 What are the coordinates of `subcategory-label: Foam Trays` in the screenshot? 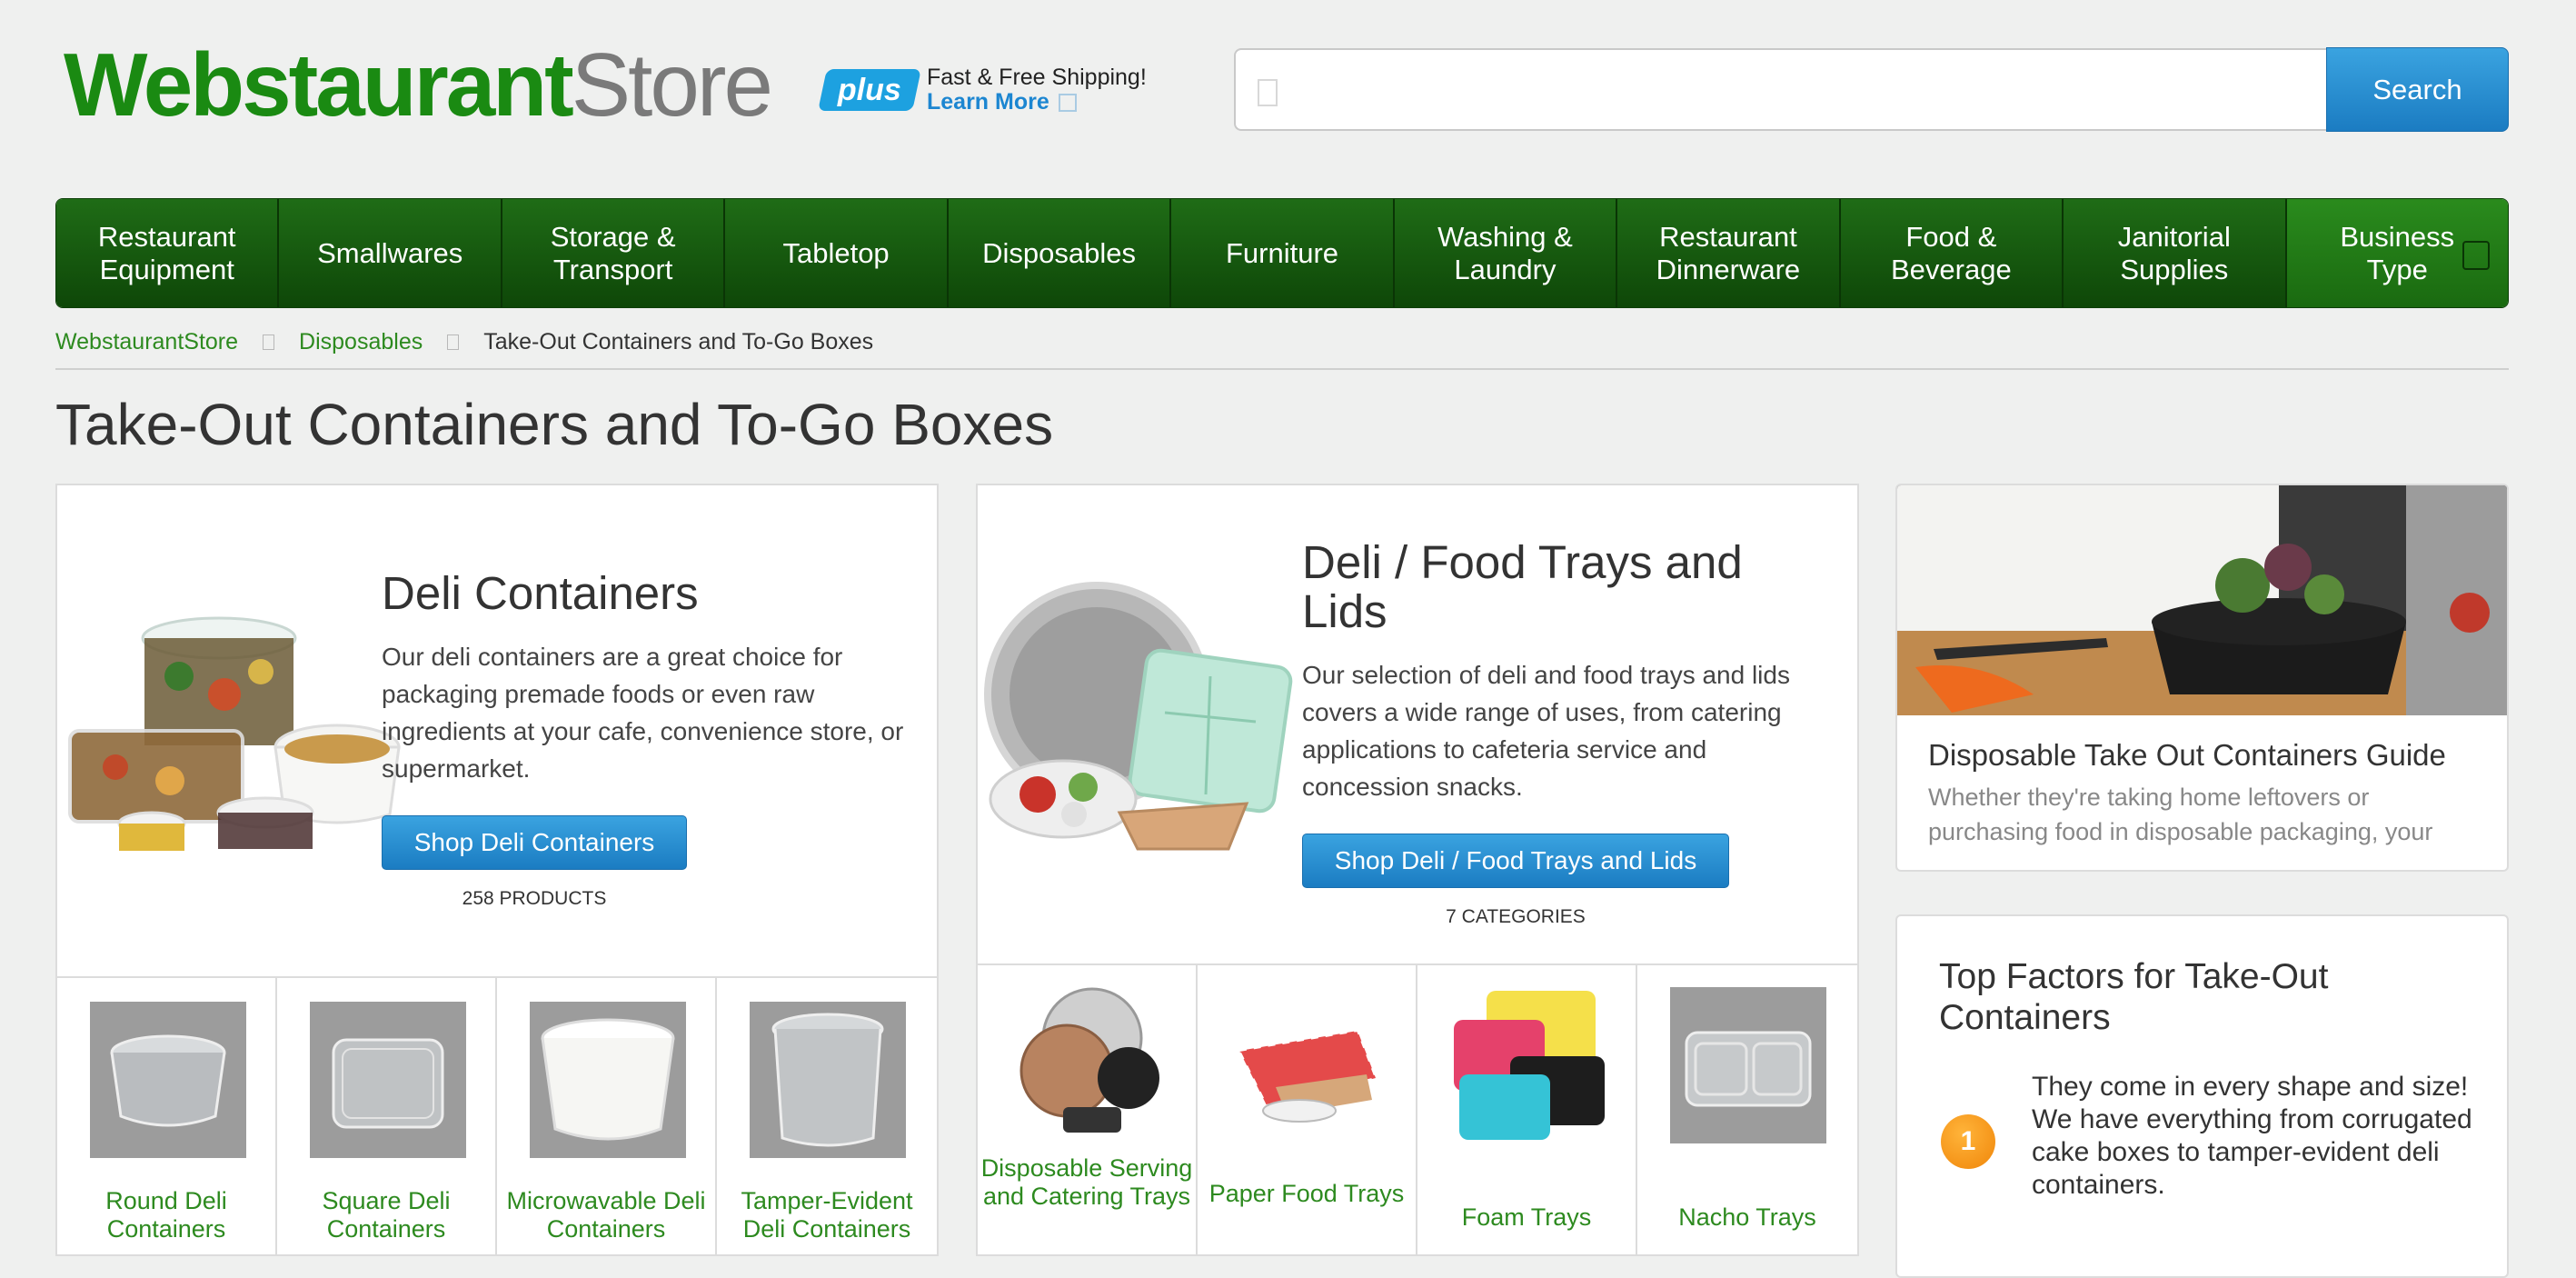 It's located at (1527, 1217).